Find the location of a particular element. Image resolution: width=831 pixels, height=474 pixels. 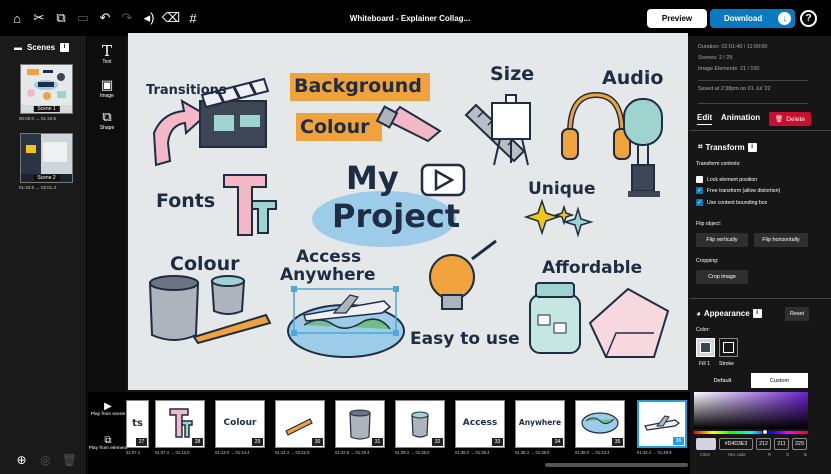

fill-label: Fill 1 is located at coordinates (704, 364).